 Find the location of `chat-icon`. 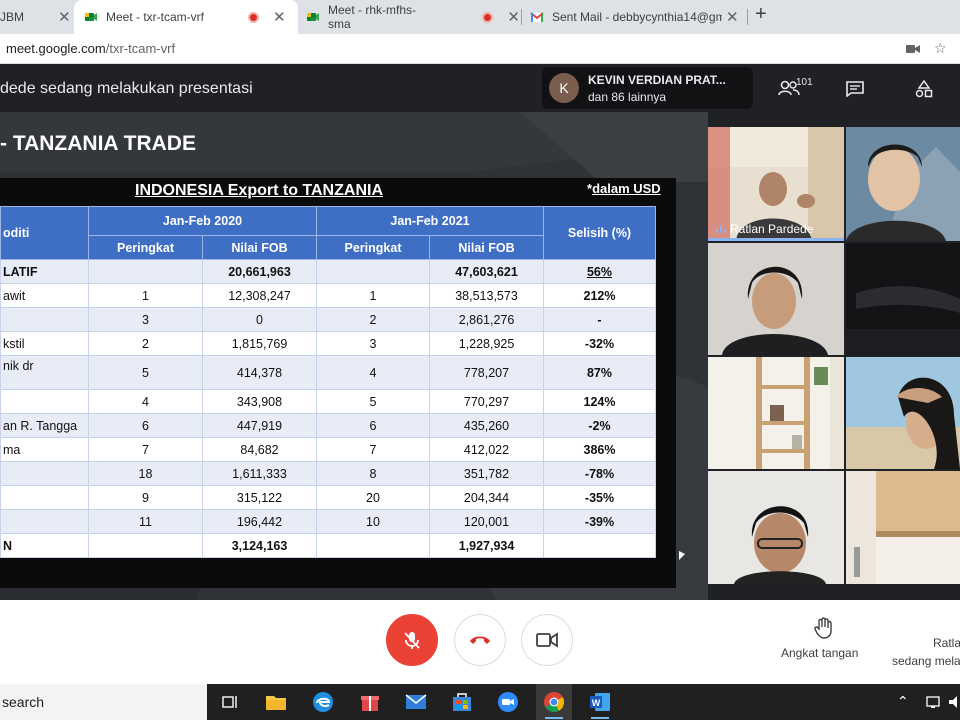

chat-icon is located at coordinates (855, 89).